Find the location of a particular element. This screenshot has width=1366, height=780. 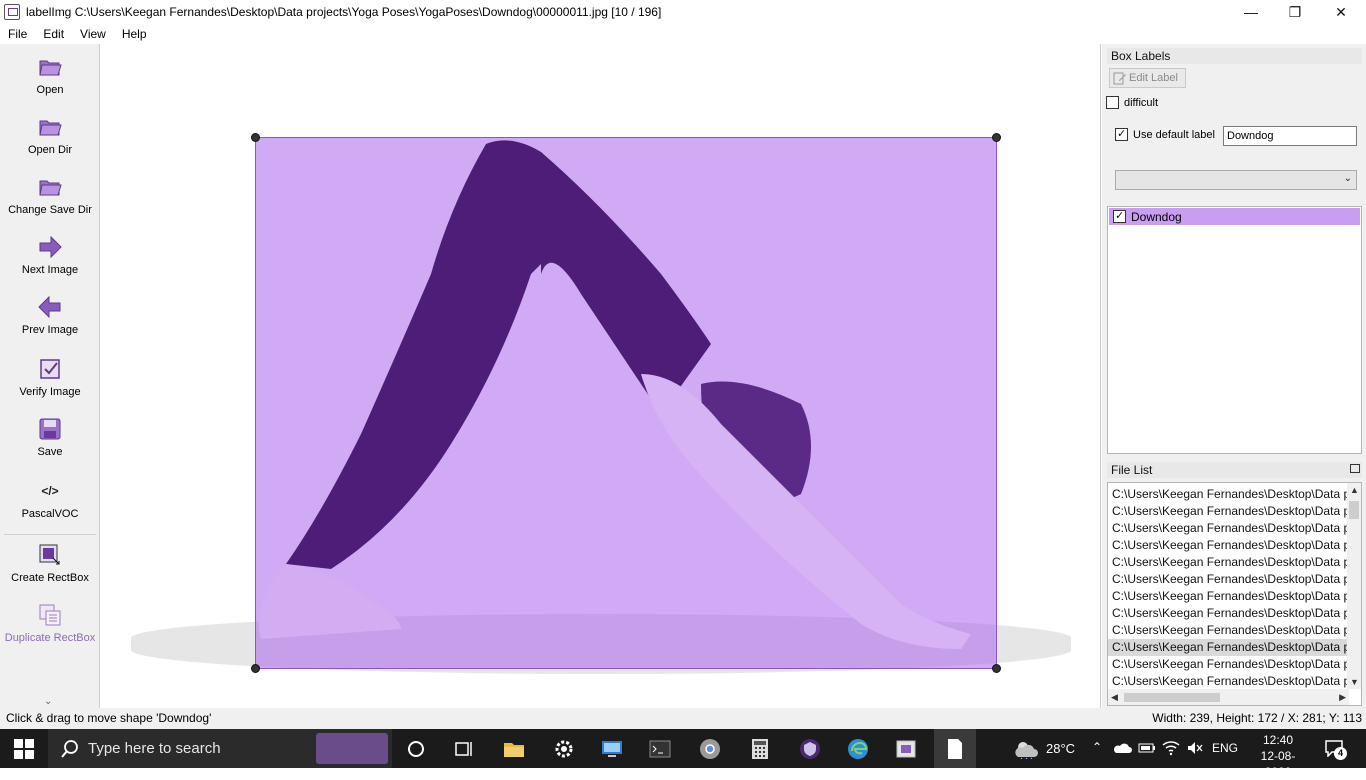

open-dir-button: Open Dir is located at coordinates (50, 135).